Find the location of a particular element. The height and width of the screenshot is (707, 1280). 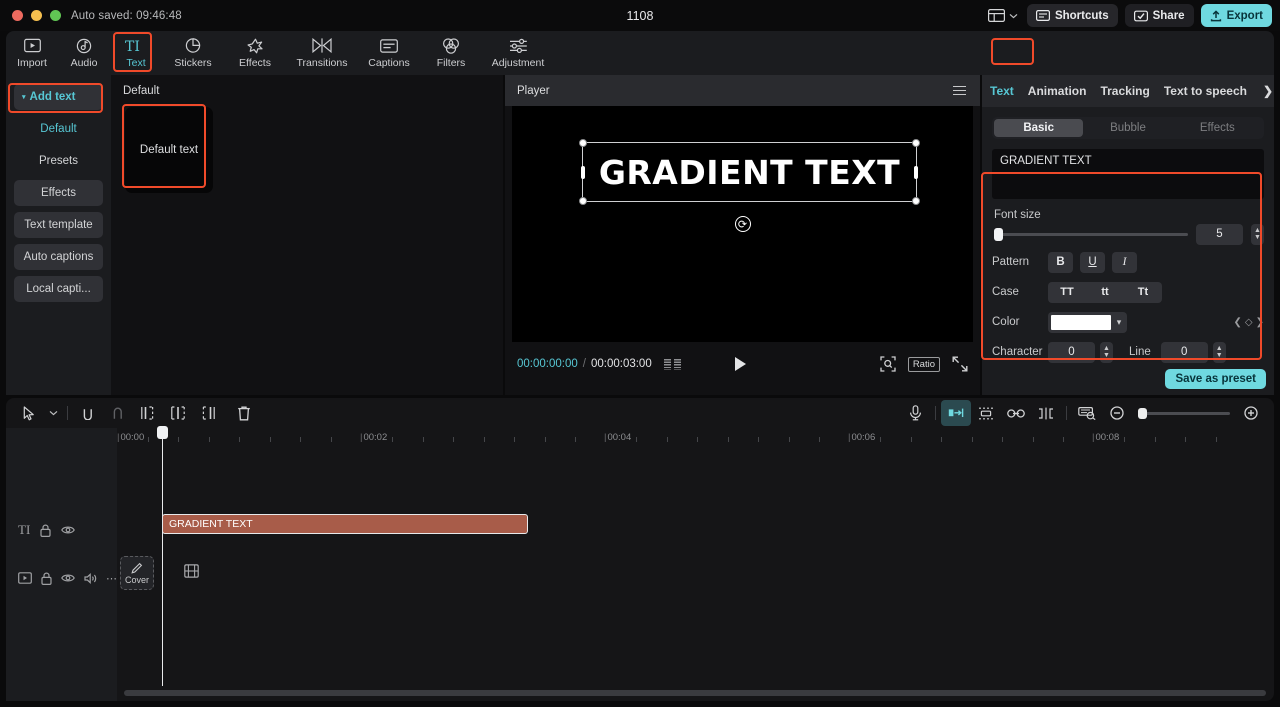

tool-text: TI Text is located at coordinates (136, 53).